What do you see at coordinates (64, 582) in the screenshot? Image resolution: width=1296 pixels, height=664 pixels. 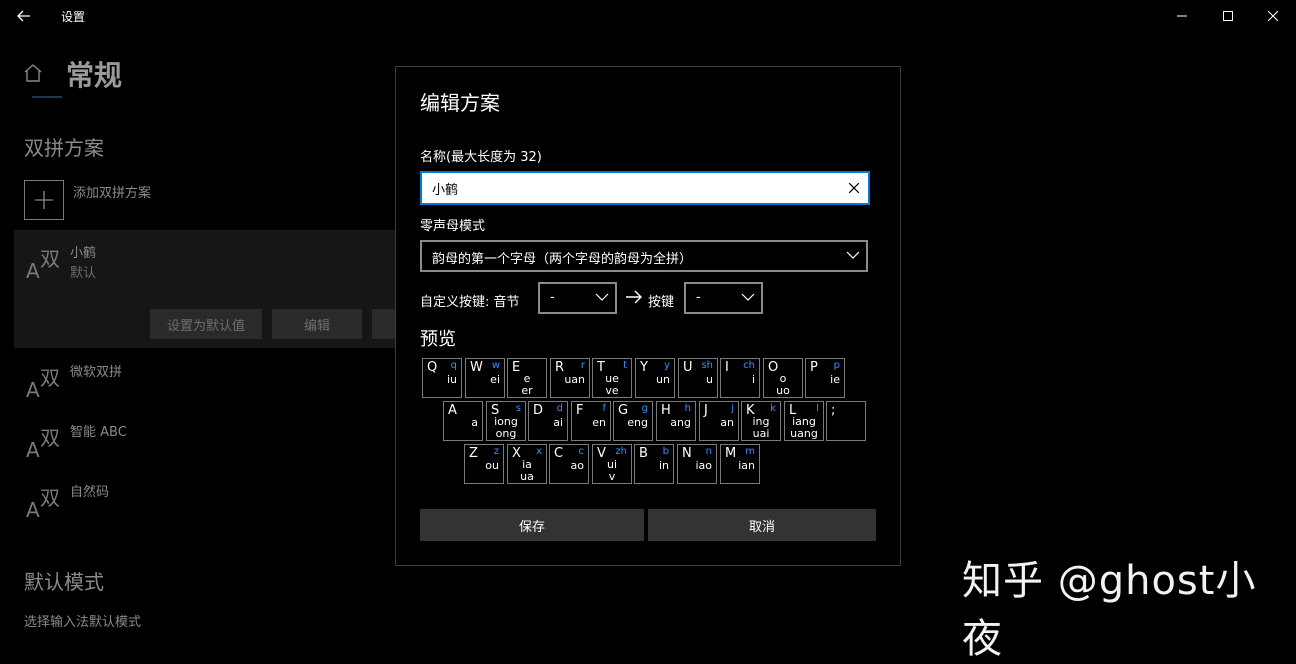 I see `section-heading-default-mode: 默认模式` at bounding box center [64, 582].